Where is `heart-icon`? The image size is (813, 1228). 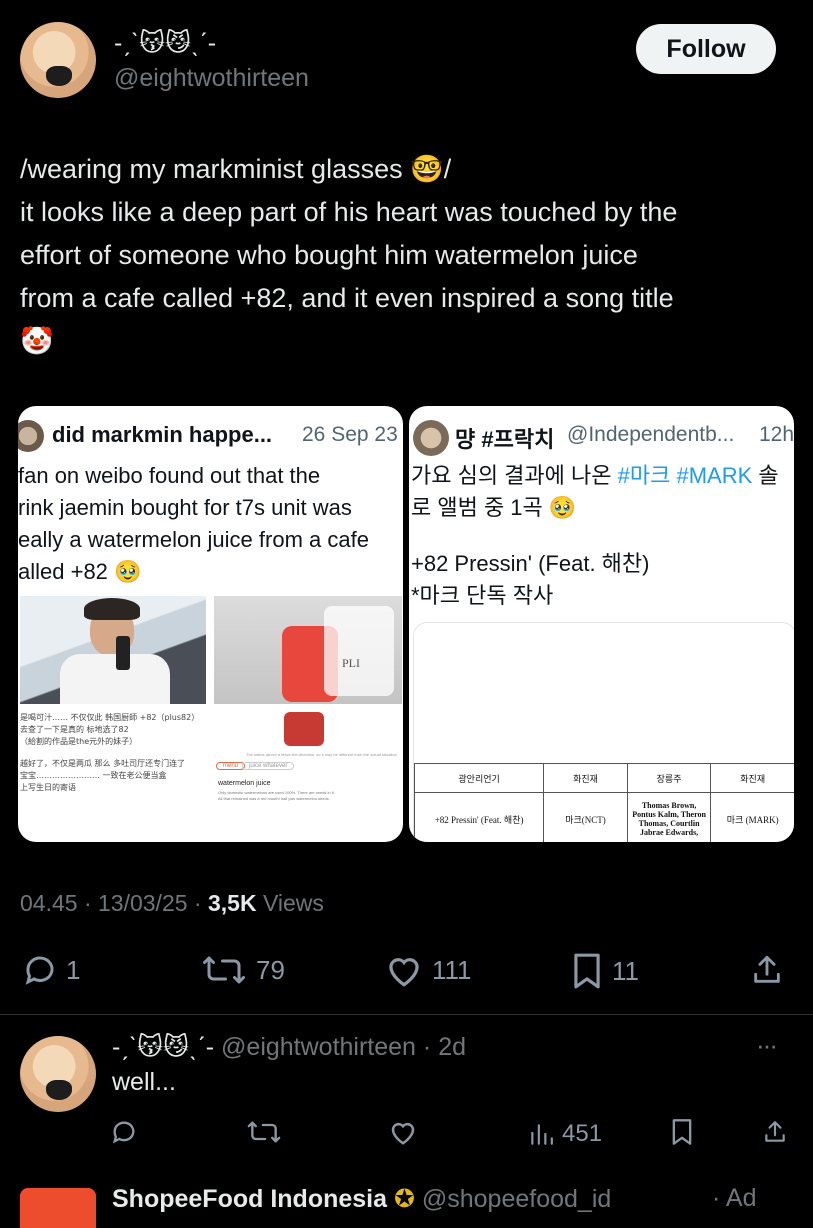 heart-icon is located at coordinates (404, 972).